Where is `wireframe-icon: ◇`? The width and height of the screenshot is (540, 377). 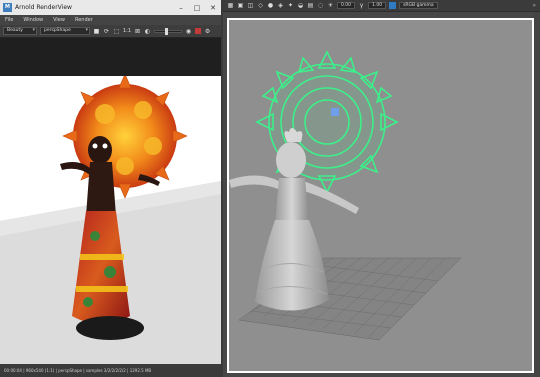 wireframe-icon: ◇ is located at coordinates (260, 5).